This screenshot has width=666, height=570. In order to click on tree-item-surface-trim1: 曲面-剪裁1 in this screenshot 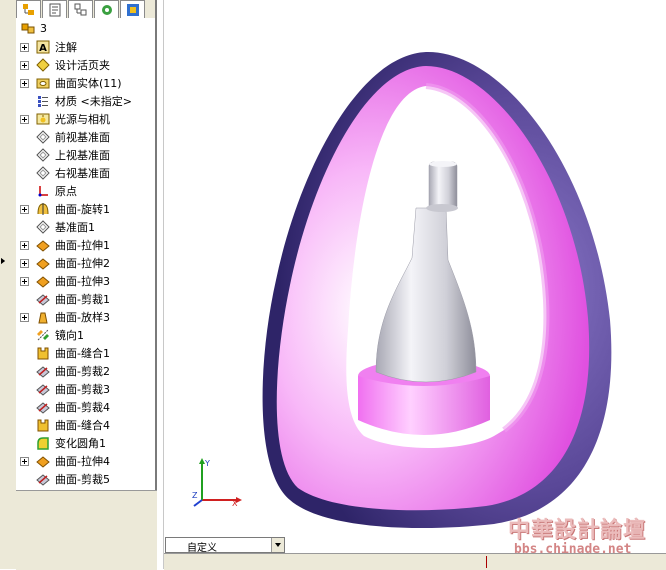, I will do `click(65, 299)`.